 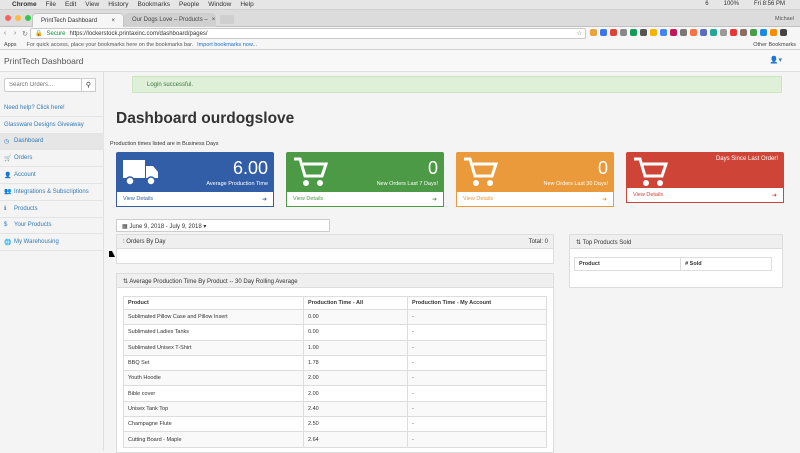 What do you see at coordinates (51, 4) in the screenshot?
I see `menu-file: File` at bounding box center [51, 4].